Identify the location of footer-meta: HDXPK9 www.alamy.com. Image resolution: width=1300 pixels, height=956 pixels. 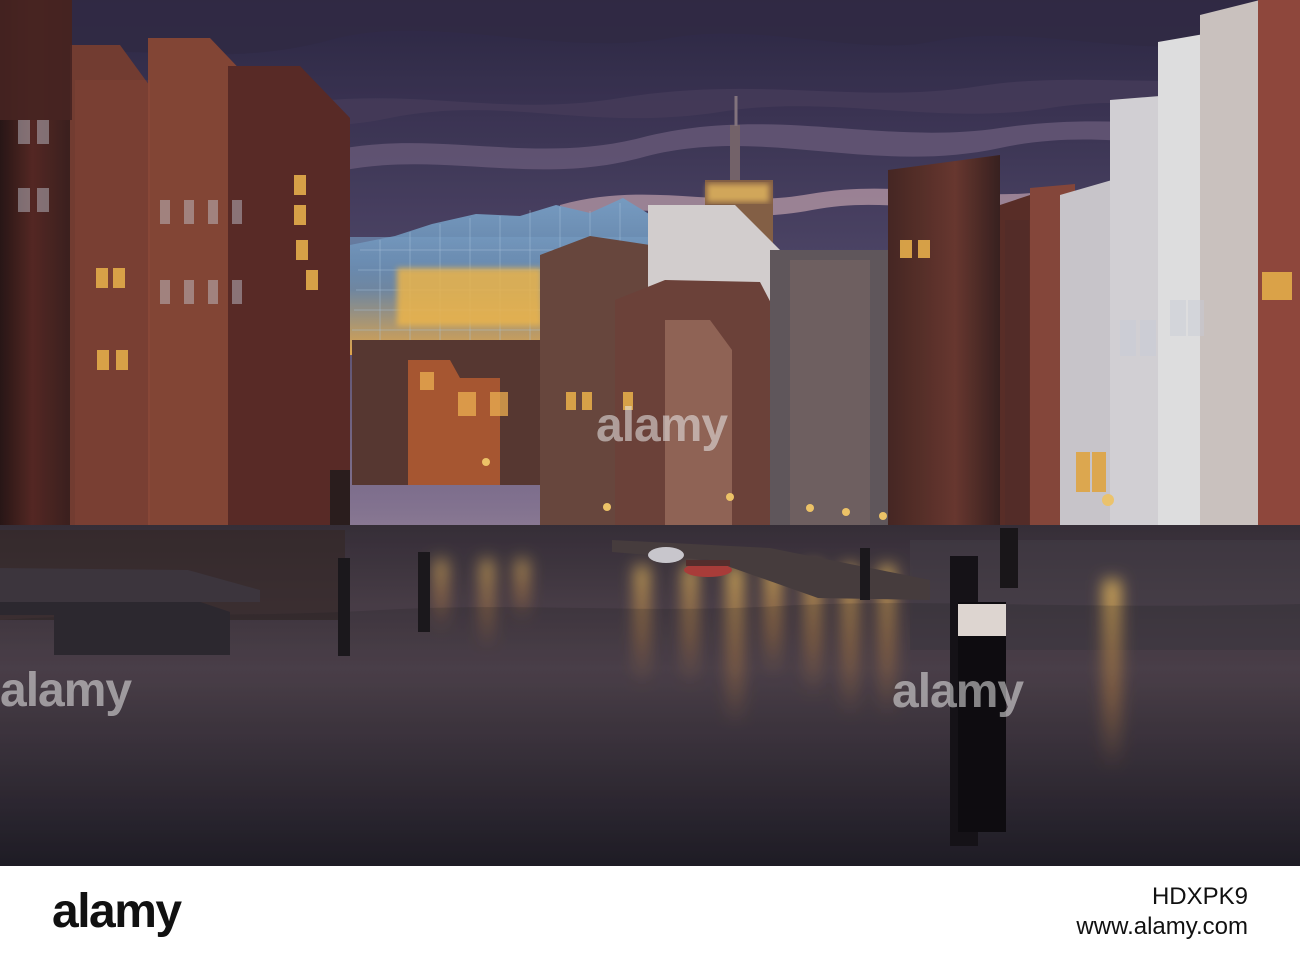
(1162, 912).